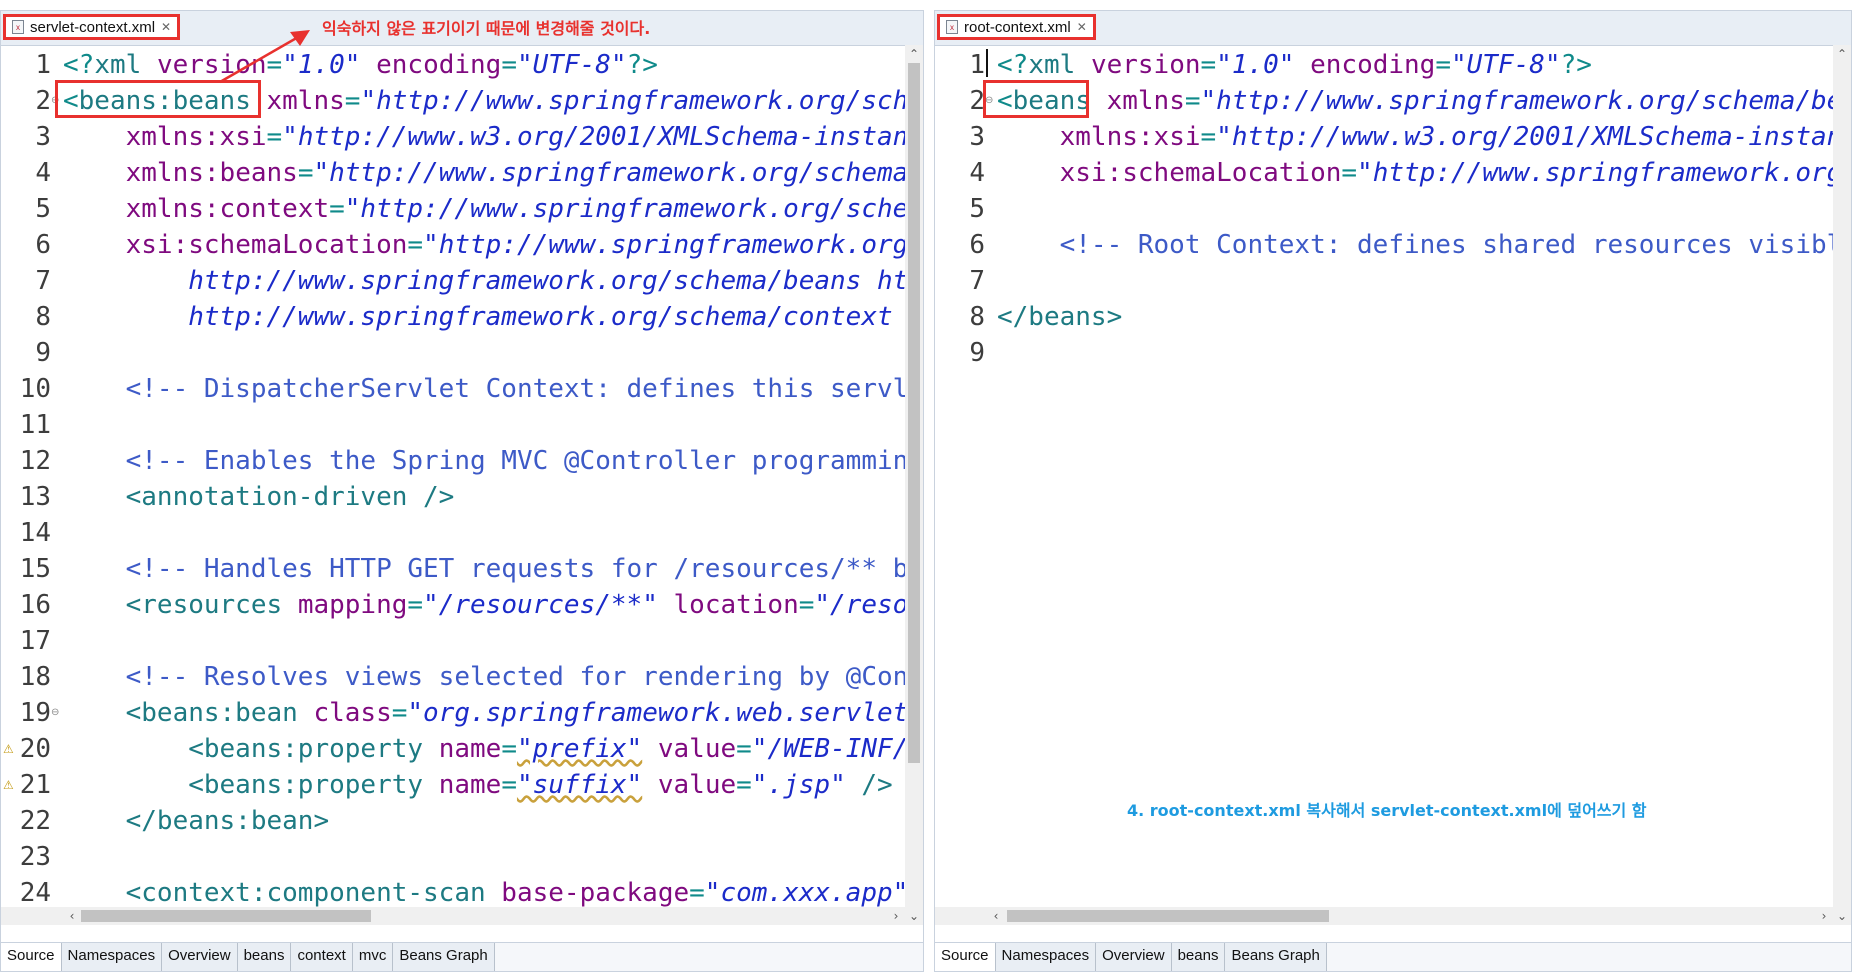 The width and height of the screenshot is (1852, 972). Describe the element at coordinates (18, 27) in the screenshot. I see `xml-file-icon: x` at that location.